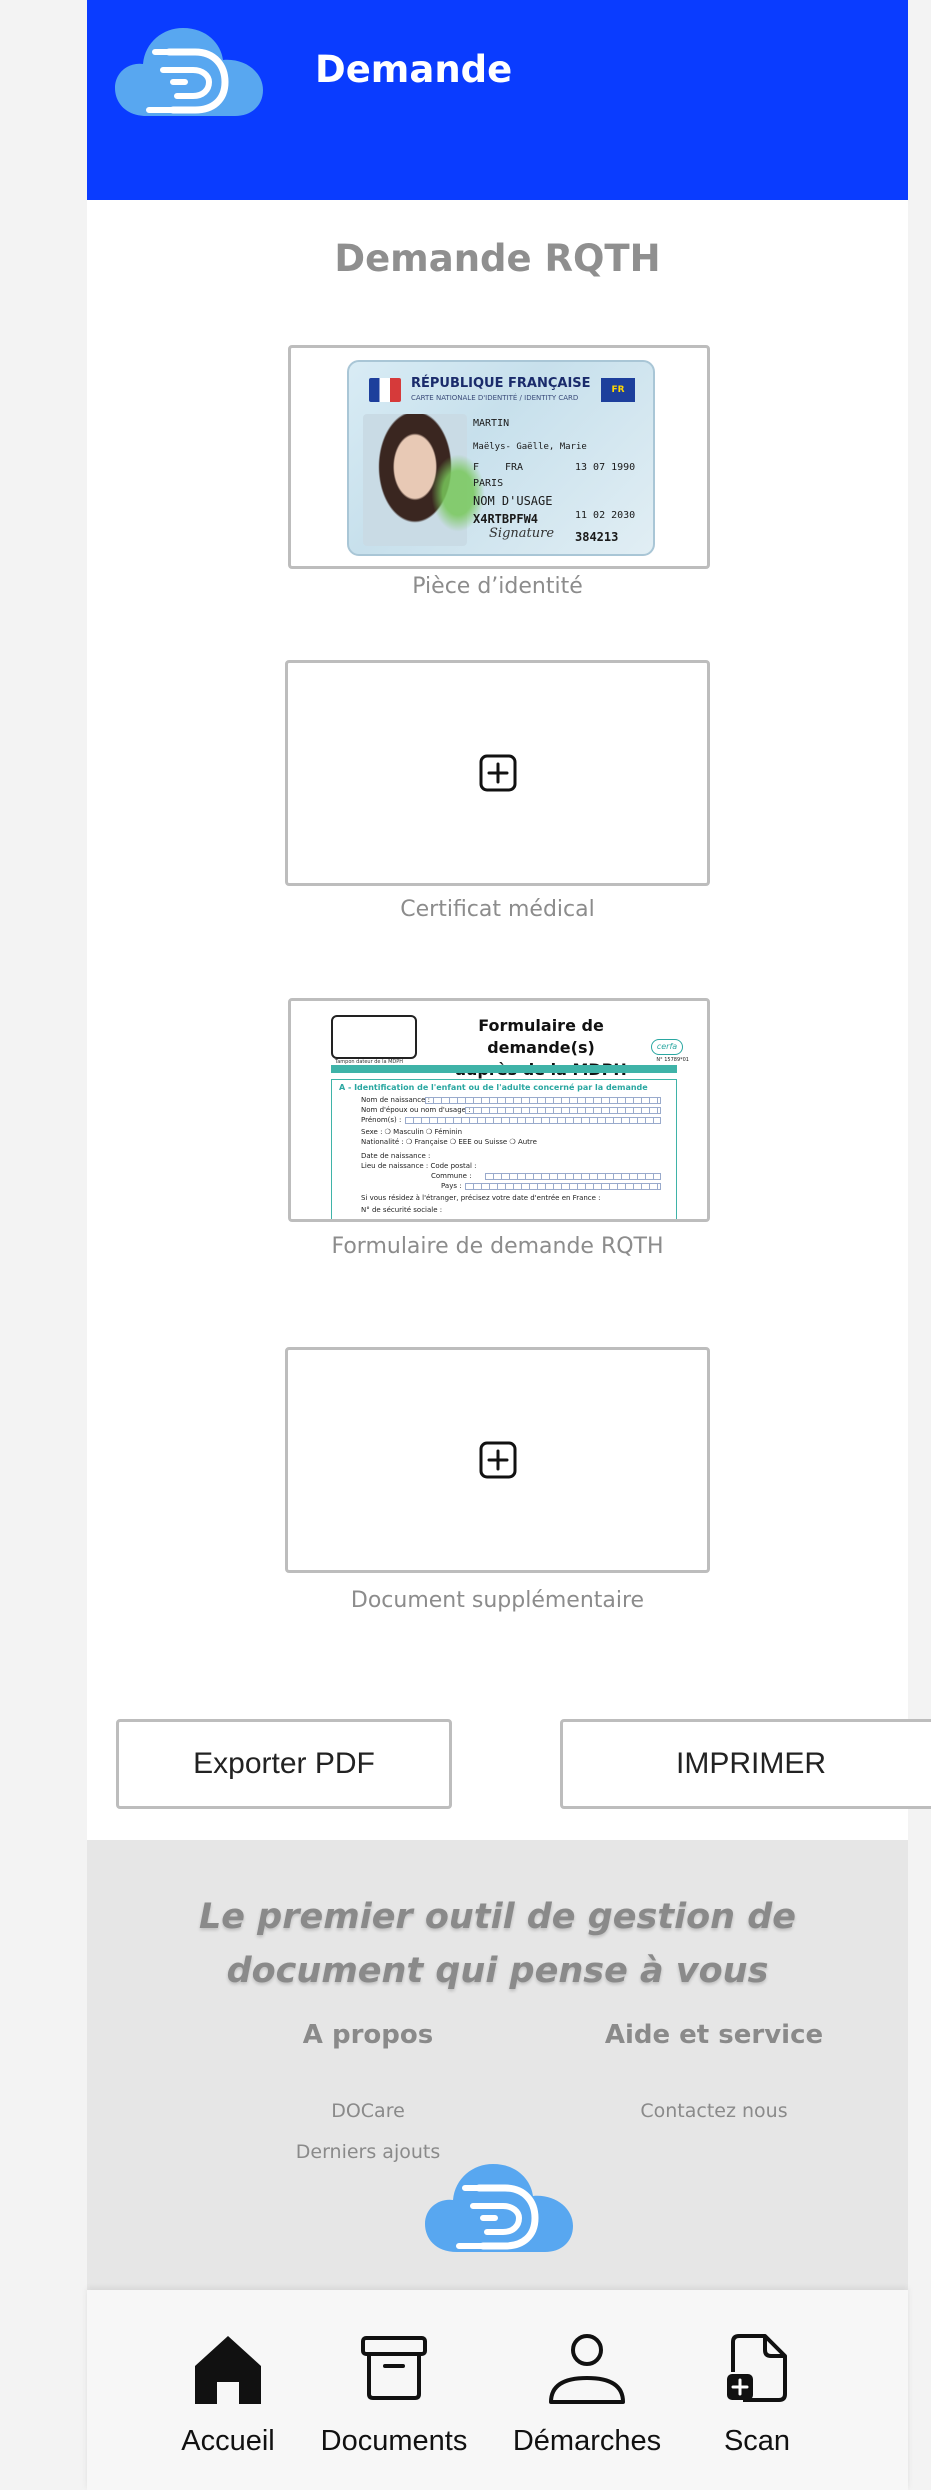 The height and width of the screenshot is (2490, 931). I want to click on document-label-additional: Document supplémentaire, so click(497, 1600).